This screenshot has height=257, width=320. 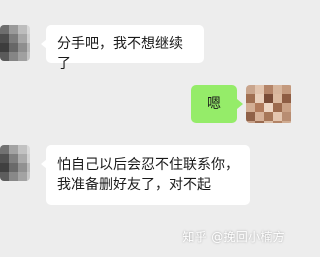 I want to click on message-text: 怕自己以后会忍不住联系你， 我准备删好友了，对不起, so click(x=148, y=175).